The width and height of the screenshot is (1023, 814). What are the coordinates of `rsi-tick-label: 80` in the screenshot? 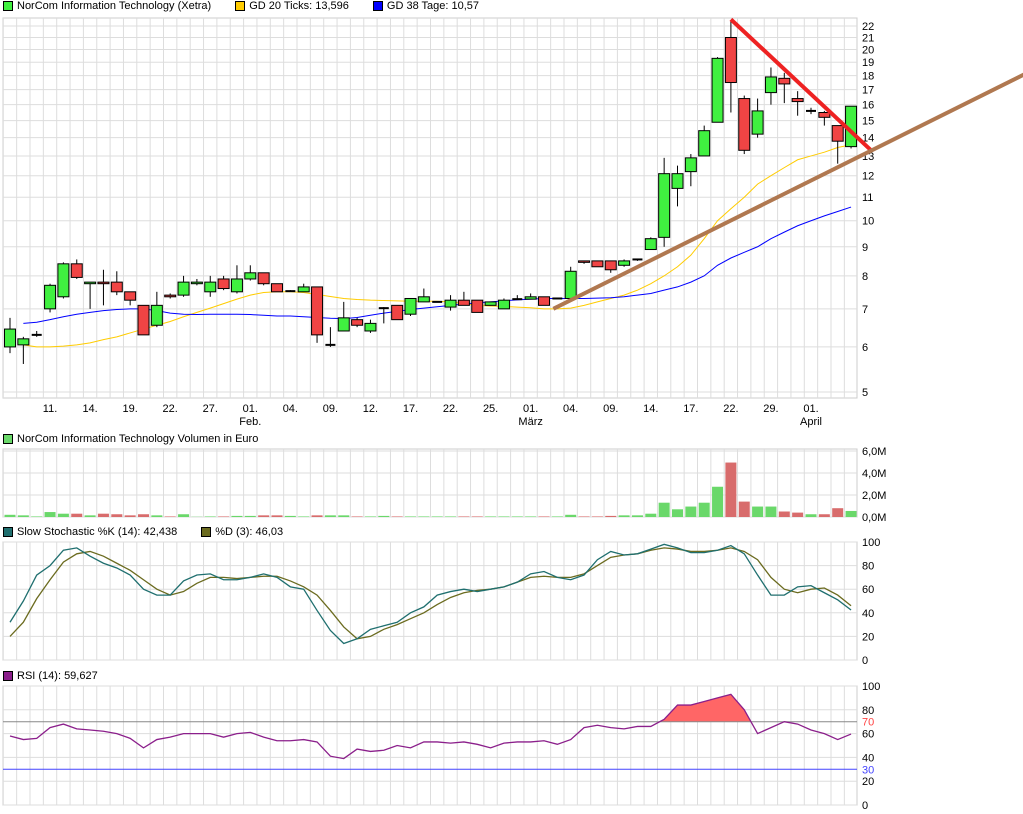 It's located at (868, 711).